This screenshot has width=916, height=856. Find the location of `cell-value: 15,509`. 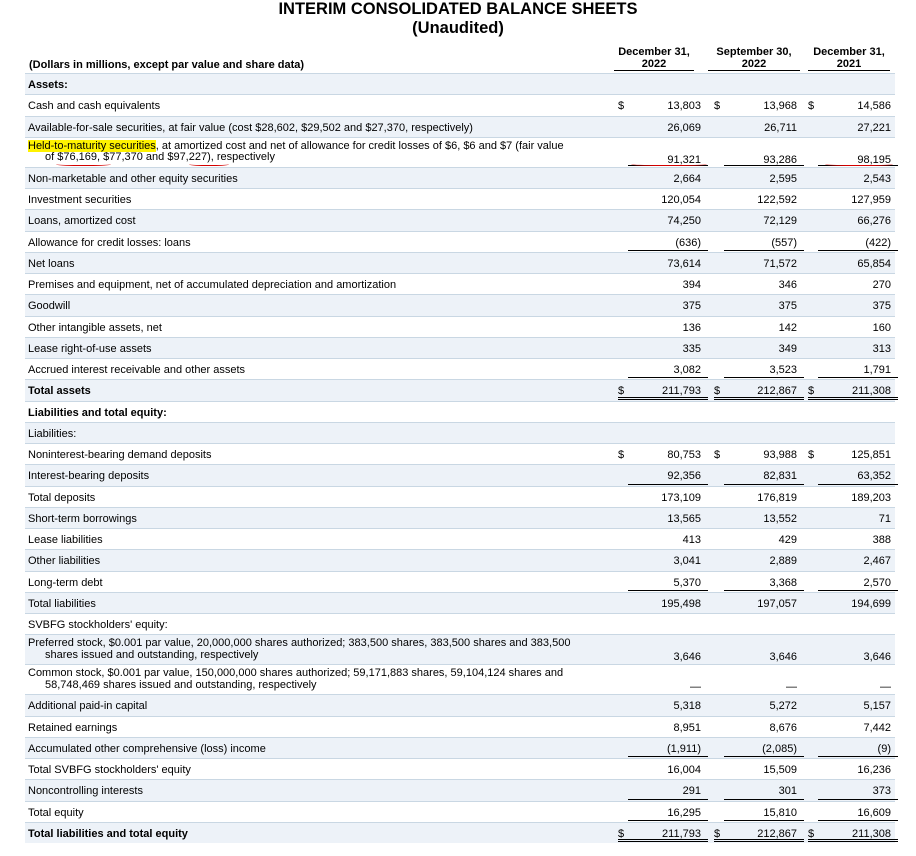

cell-value: 15,509 is located at coordinates (780, 770).